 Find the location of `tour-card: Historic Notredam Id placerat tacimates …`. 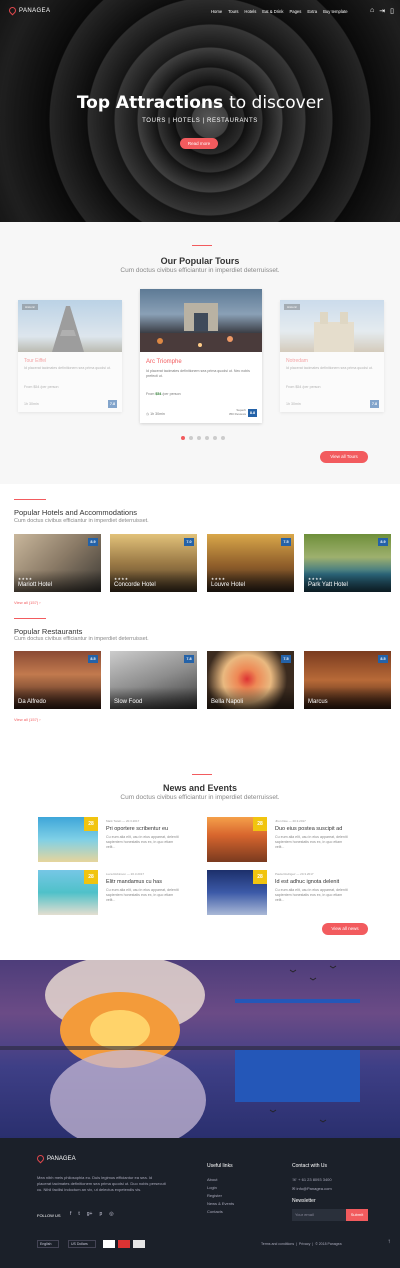

tour-card: Historic Notredam Id placerat tacimates … is located at coordinates (332, 356).